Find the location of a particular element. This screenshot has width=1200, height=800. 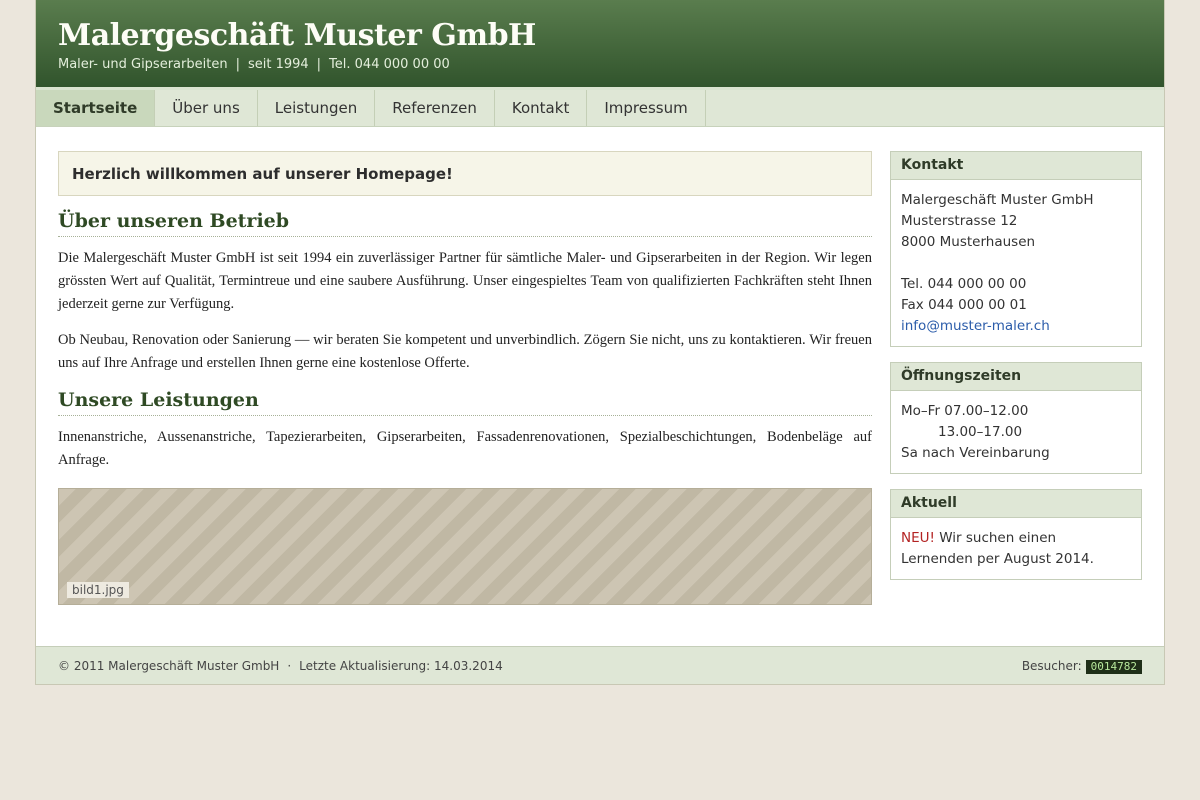

visitor-counter: Besucher: 0014782 is located at coordinates (1082, 666).